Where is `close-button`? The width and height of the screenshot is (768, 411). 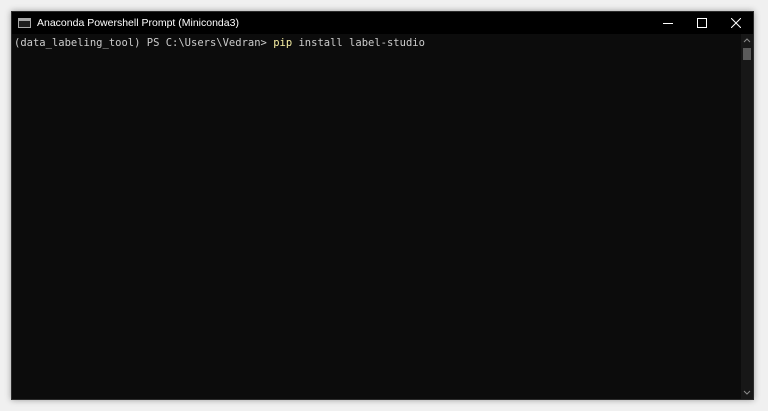
close-button is located at coordinates (736, 23).